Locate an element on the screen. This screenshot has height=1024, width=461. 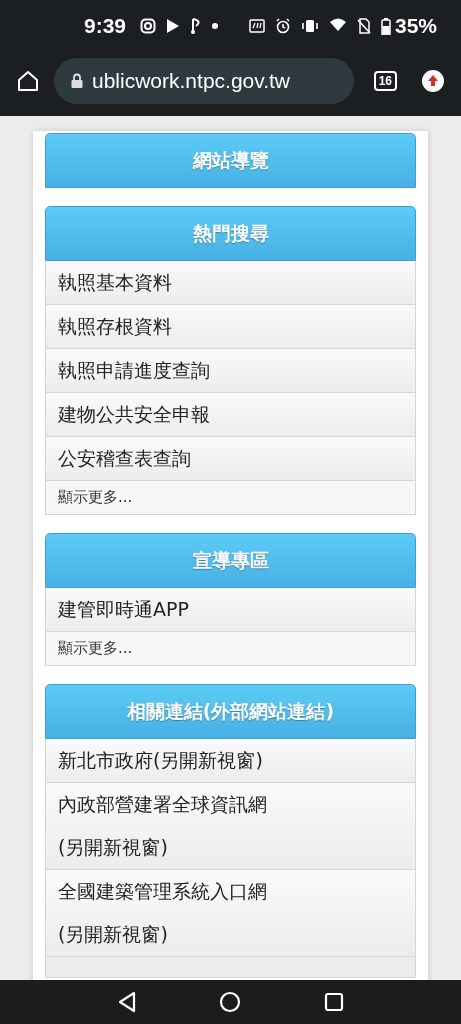
list-item: 執照基本資料 is located at coordinates (230, 283).